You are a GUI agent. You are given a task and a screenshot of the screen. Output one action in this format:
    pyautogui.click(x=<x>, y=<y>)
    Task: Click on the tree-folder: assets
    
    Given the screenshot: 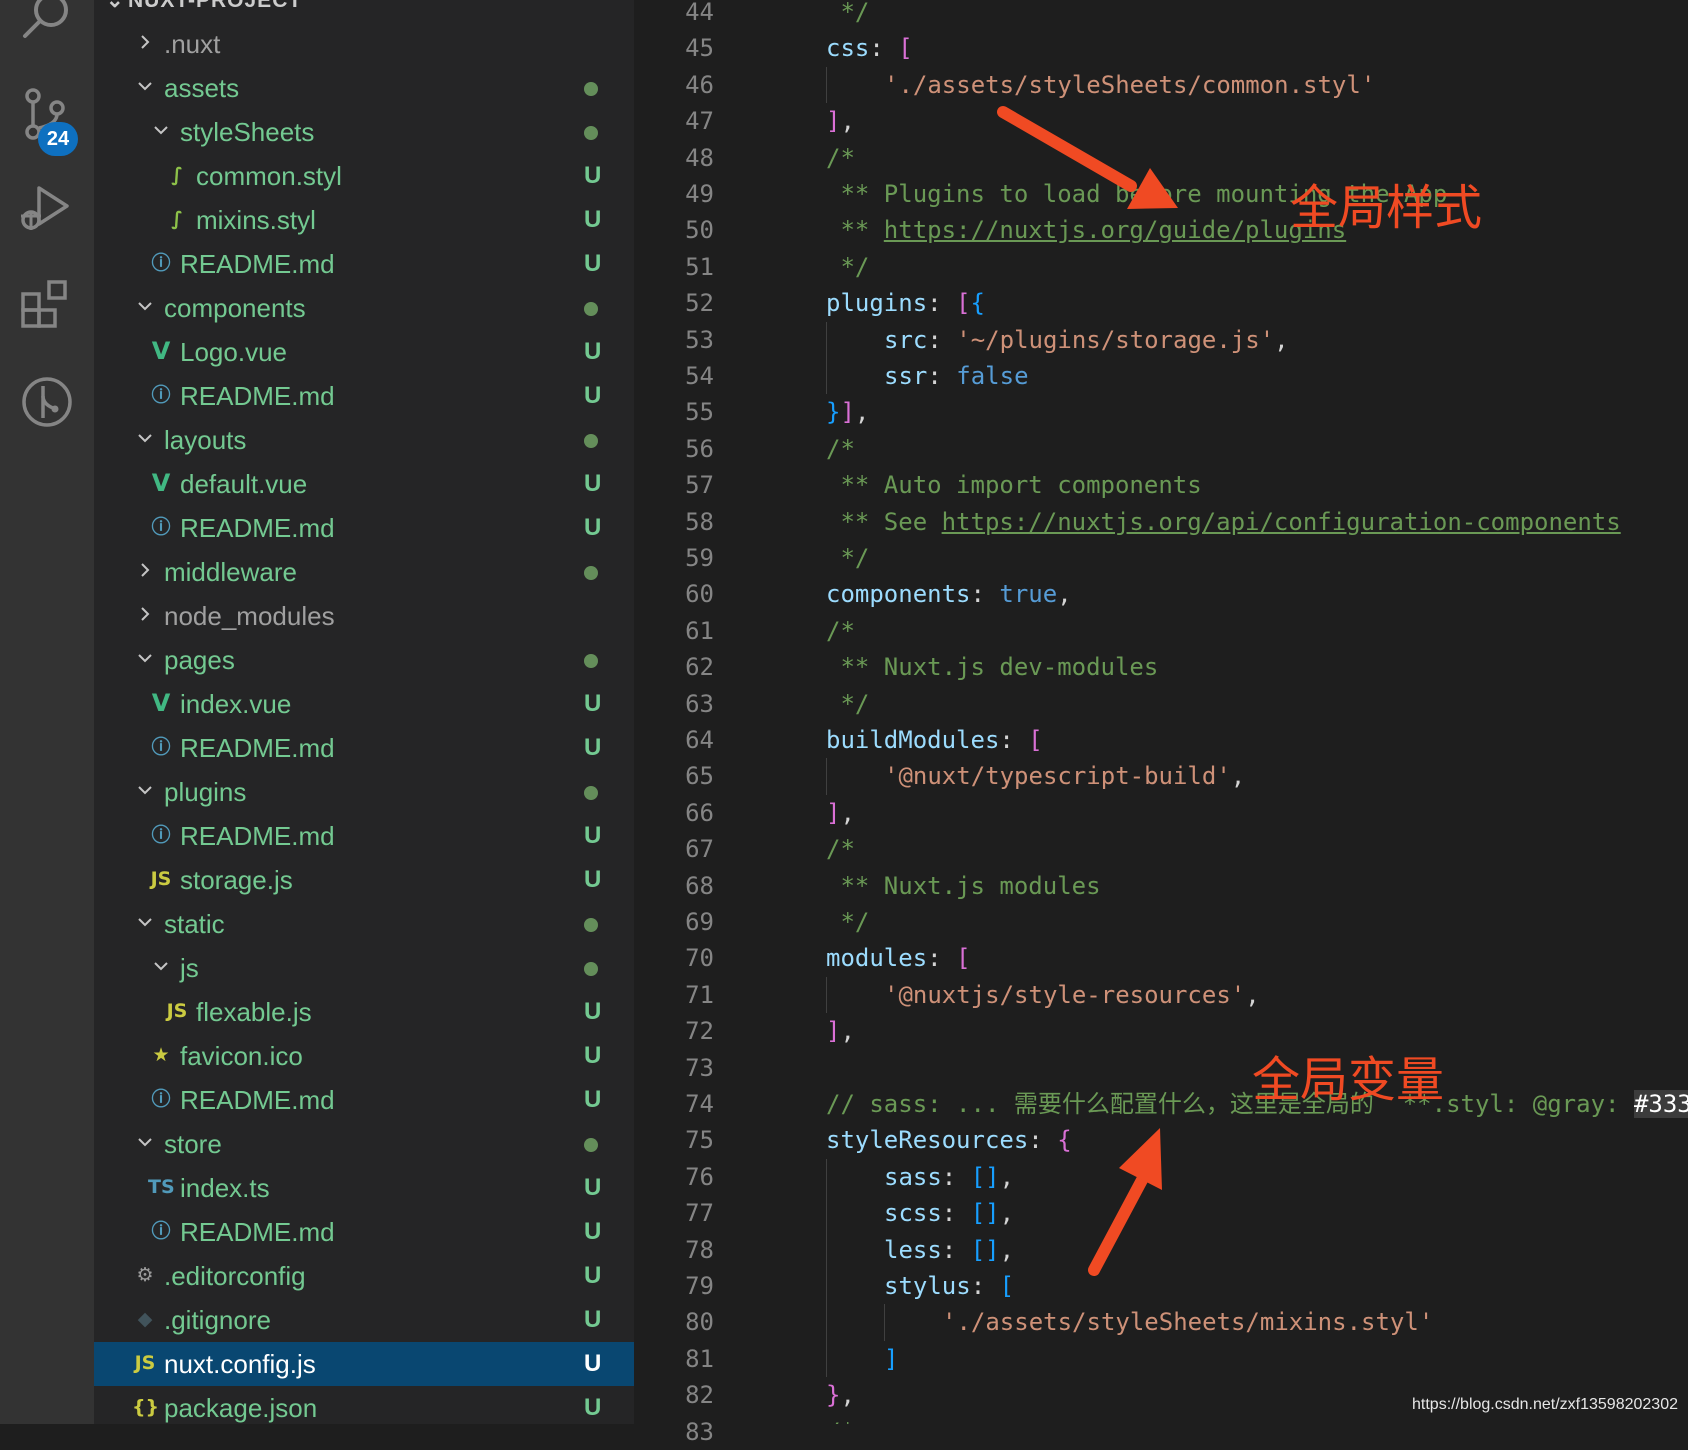 What is the action you would take?
    pyautogui.click(x=364, y=88)
    